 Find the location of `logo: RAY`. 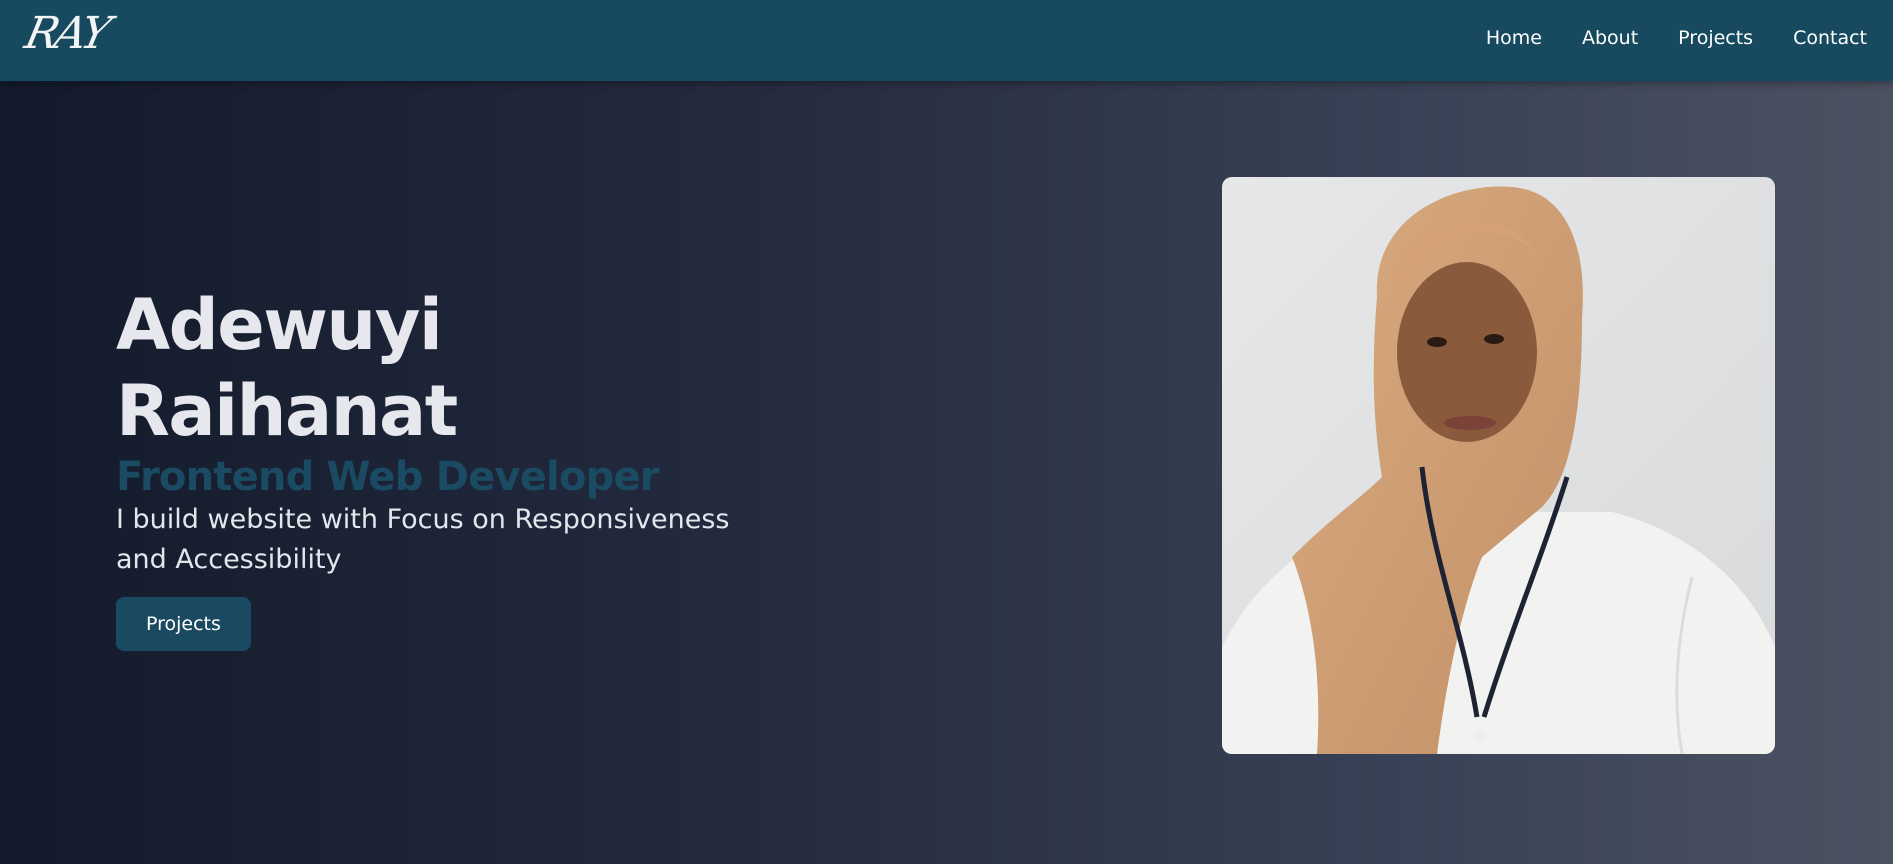

logo: RAY is located at coordinates (66, 33).